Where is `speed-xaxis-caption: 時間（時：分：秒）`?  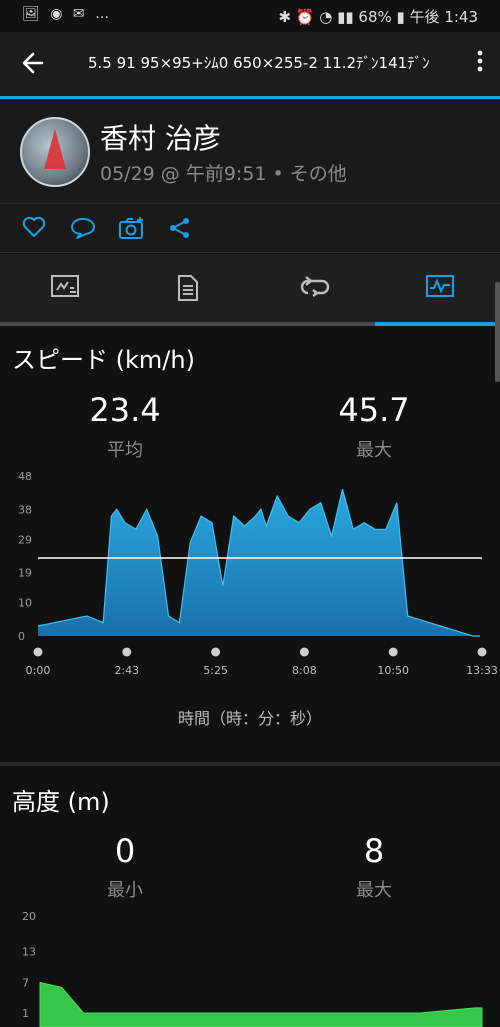 speed-xaxis-caption: 時間（時：分：秒） is located at coordinates (249, 718).